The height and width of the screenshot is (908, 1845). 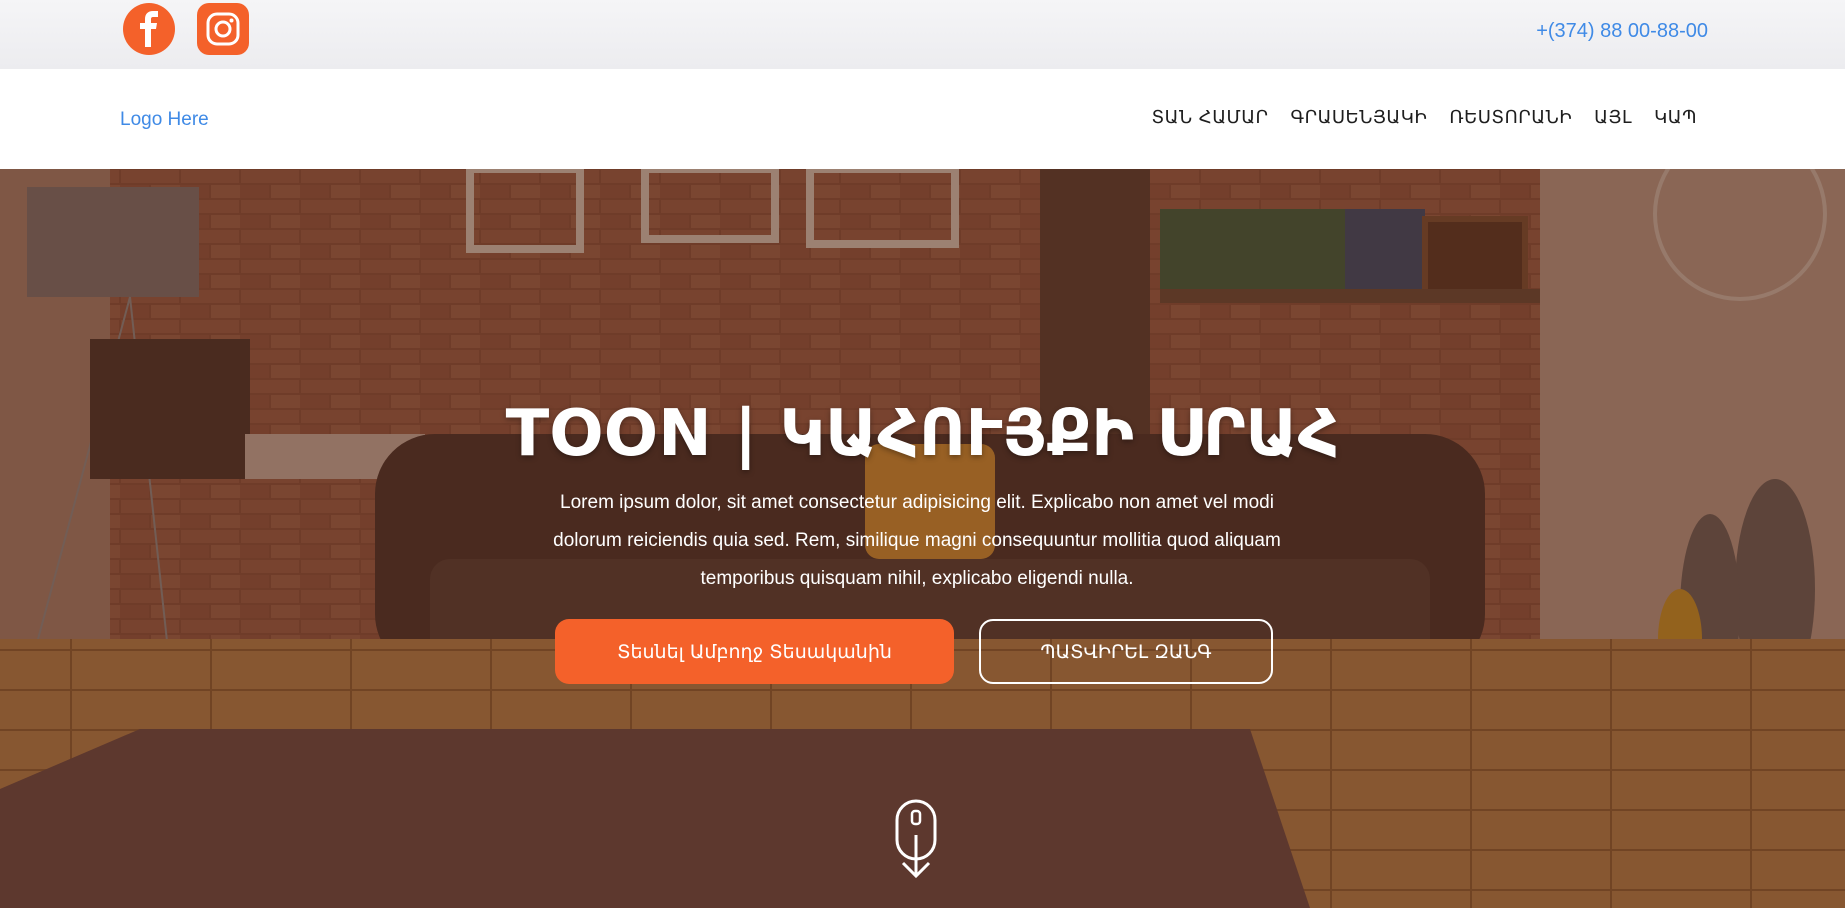 What do you see at coordinates (149, 29) in the screenshot?
I see `facebook-icon` at bounding box center [149, 29].